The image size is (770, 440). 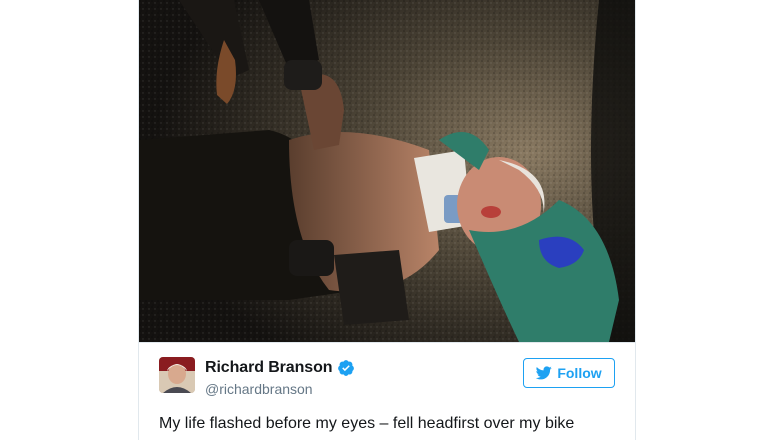 I want to click on avatar-image, so click(x=177, y=375).